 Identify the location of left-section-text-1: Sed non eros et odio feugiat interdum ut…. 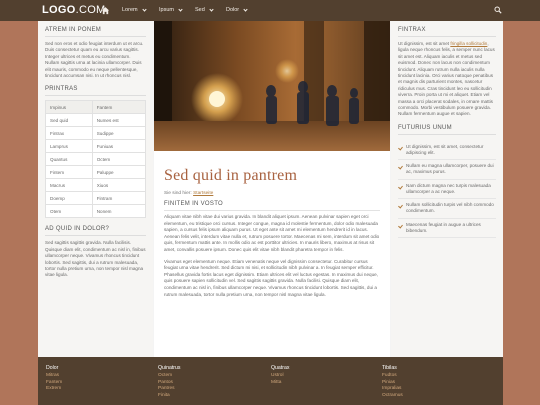
(94, 60).